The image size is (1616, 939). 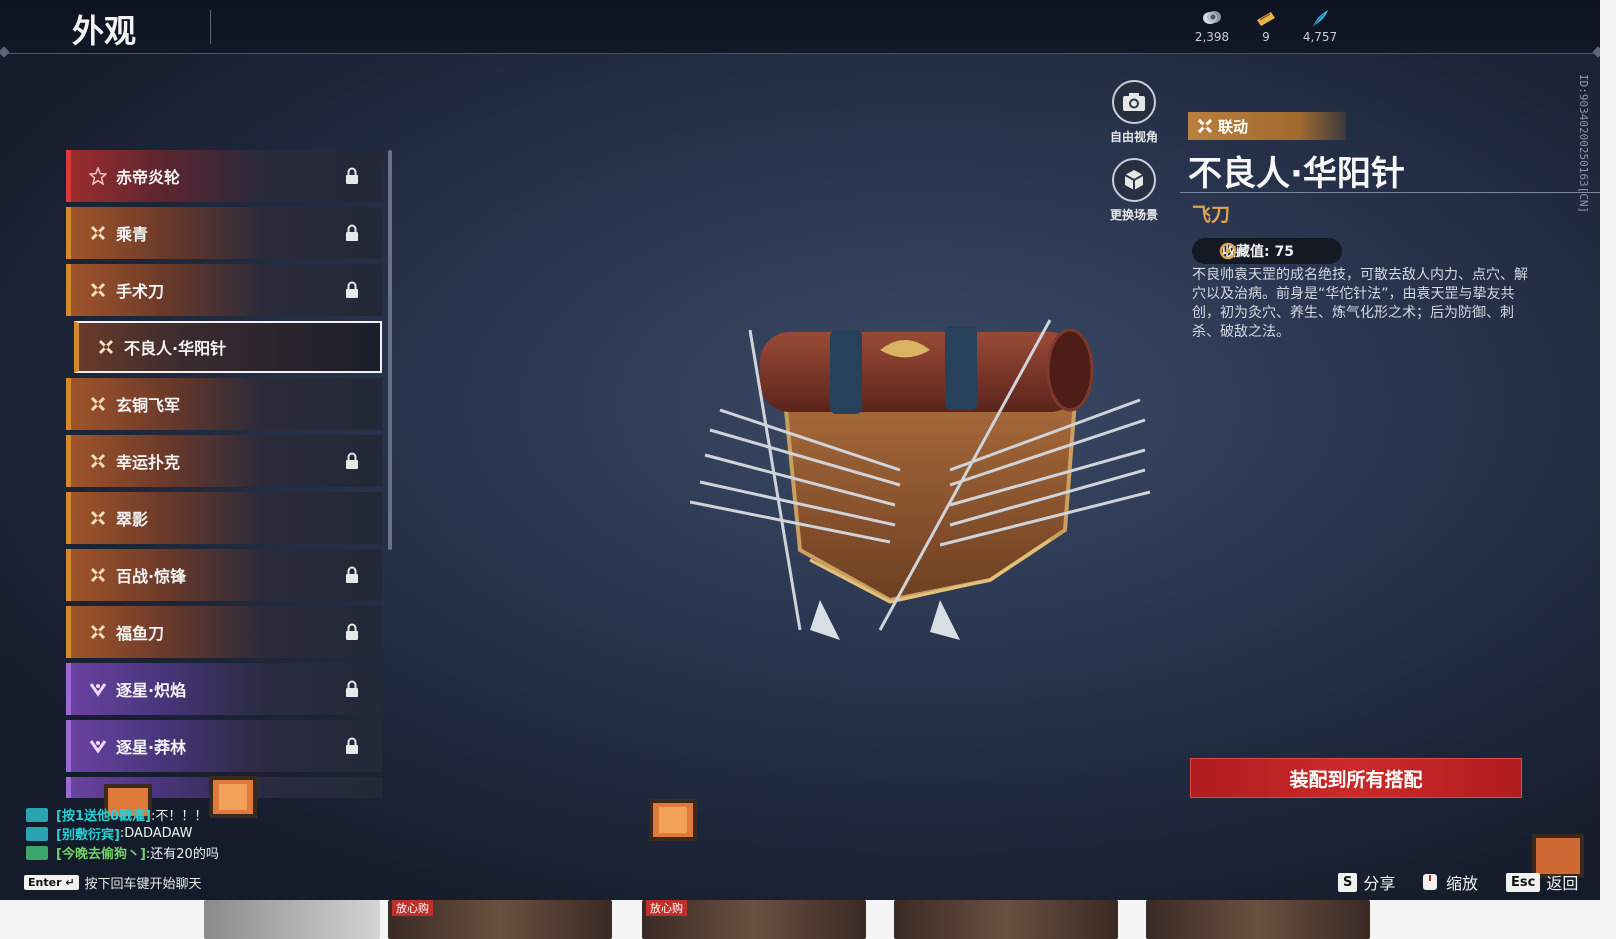 I want to click on list-item: 逐星·炽焰, so click(x=224, y=689).